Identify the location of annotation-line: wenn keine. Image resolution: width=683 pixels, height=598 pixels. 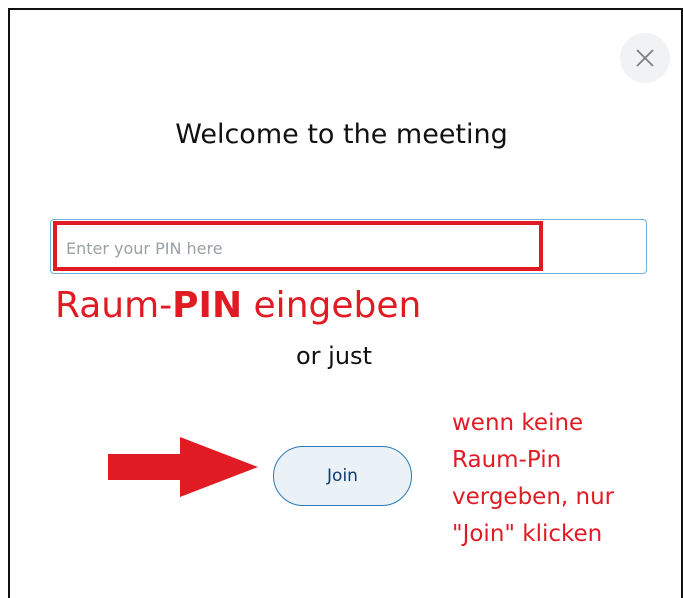
(518, 423).